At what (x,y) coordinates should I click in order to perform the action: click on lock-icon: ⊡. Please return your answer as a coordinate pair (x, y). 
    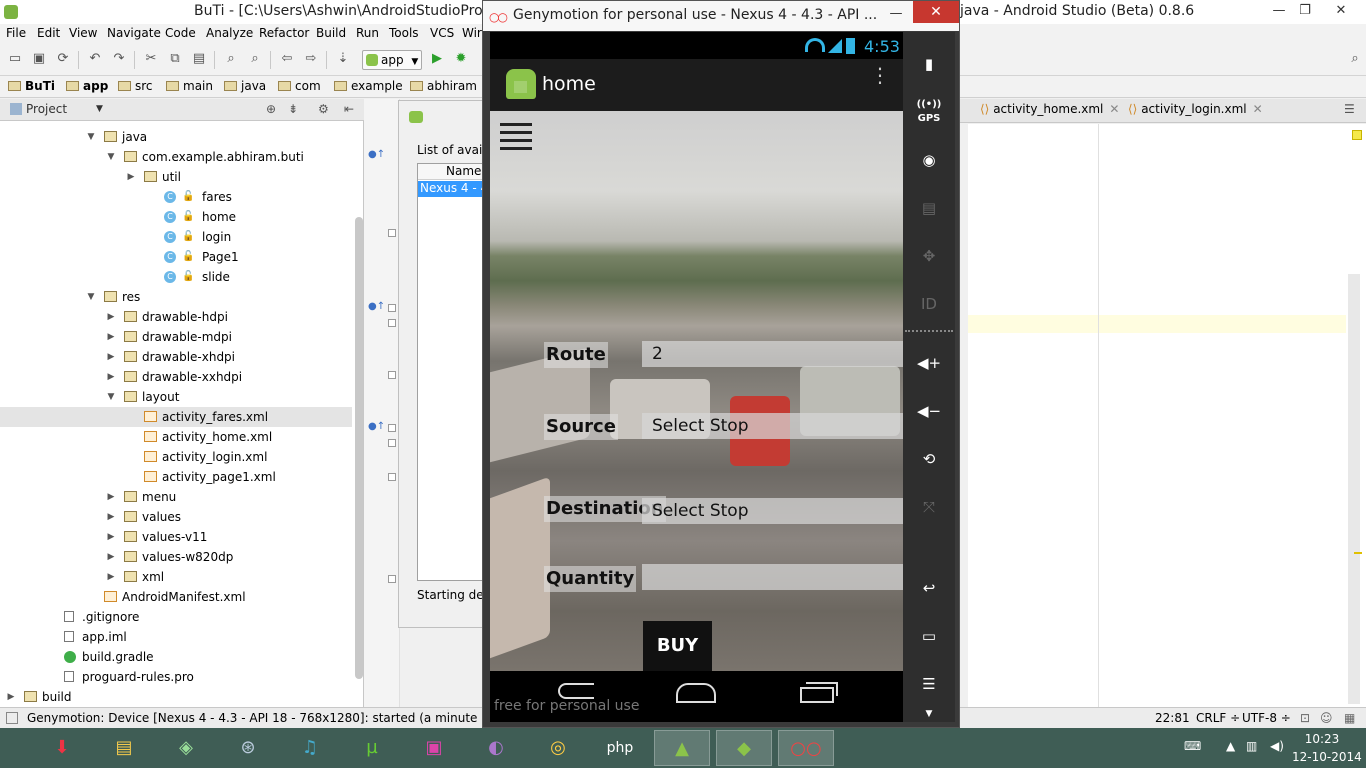
    Looking at the image, I should click on (1305, 718).